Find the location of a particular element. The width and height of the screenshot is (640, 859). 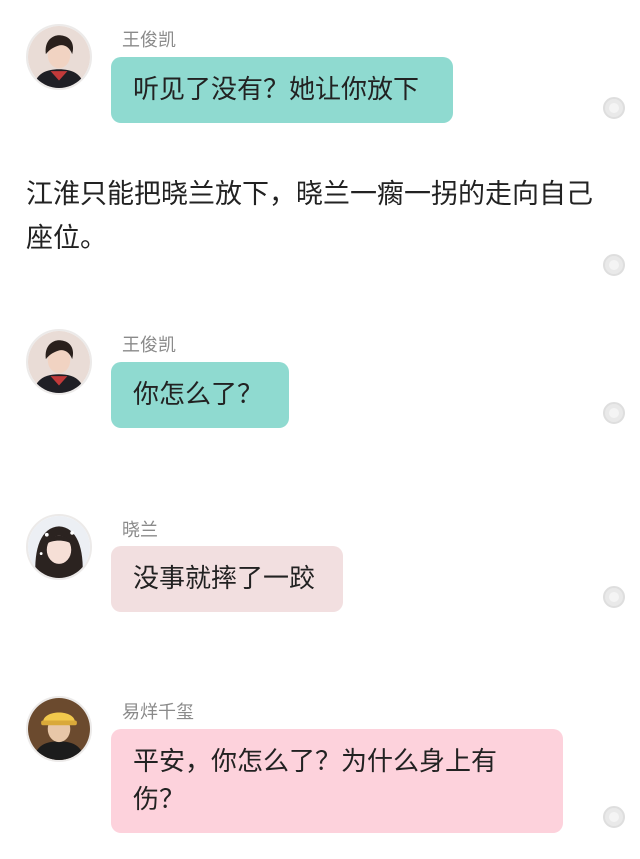

boy-cap-portrait-avatar-icon is located at coordinates (59, 729).